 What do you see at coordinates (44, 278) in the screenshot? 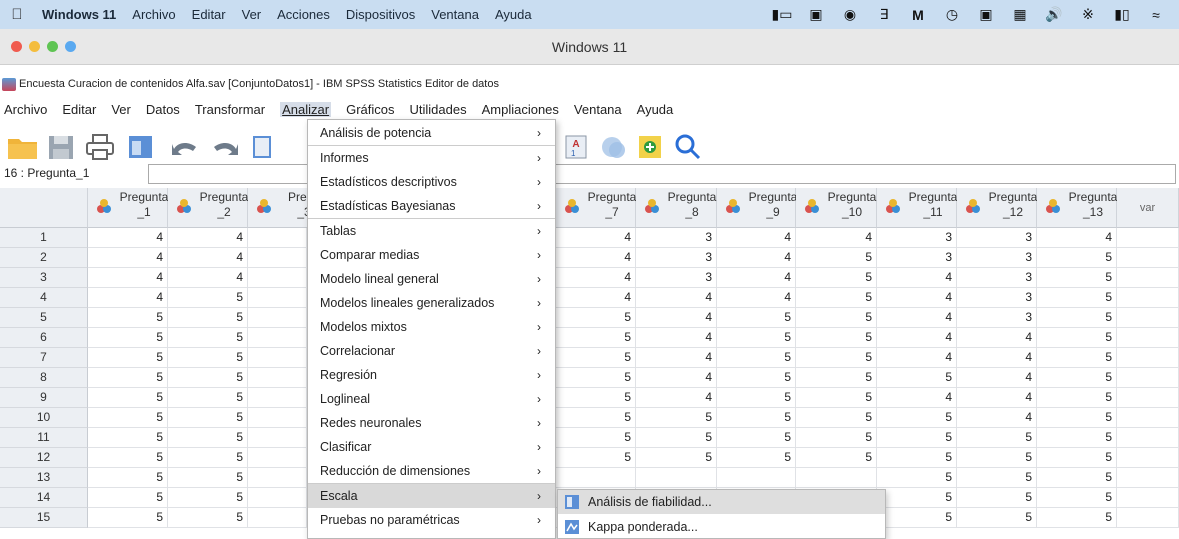
I see `row-header: 3` at bounding box center [44, 278].